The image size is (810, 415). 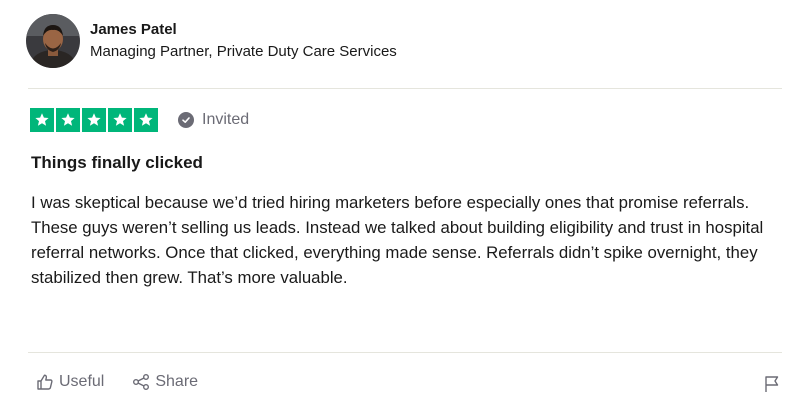 I want to click on share-label: Share, so click(x=177, y=381).